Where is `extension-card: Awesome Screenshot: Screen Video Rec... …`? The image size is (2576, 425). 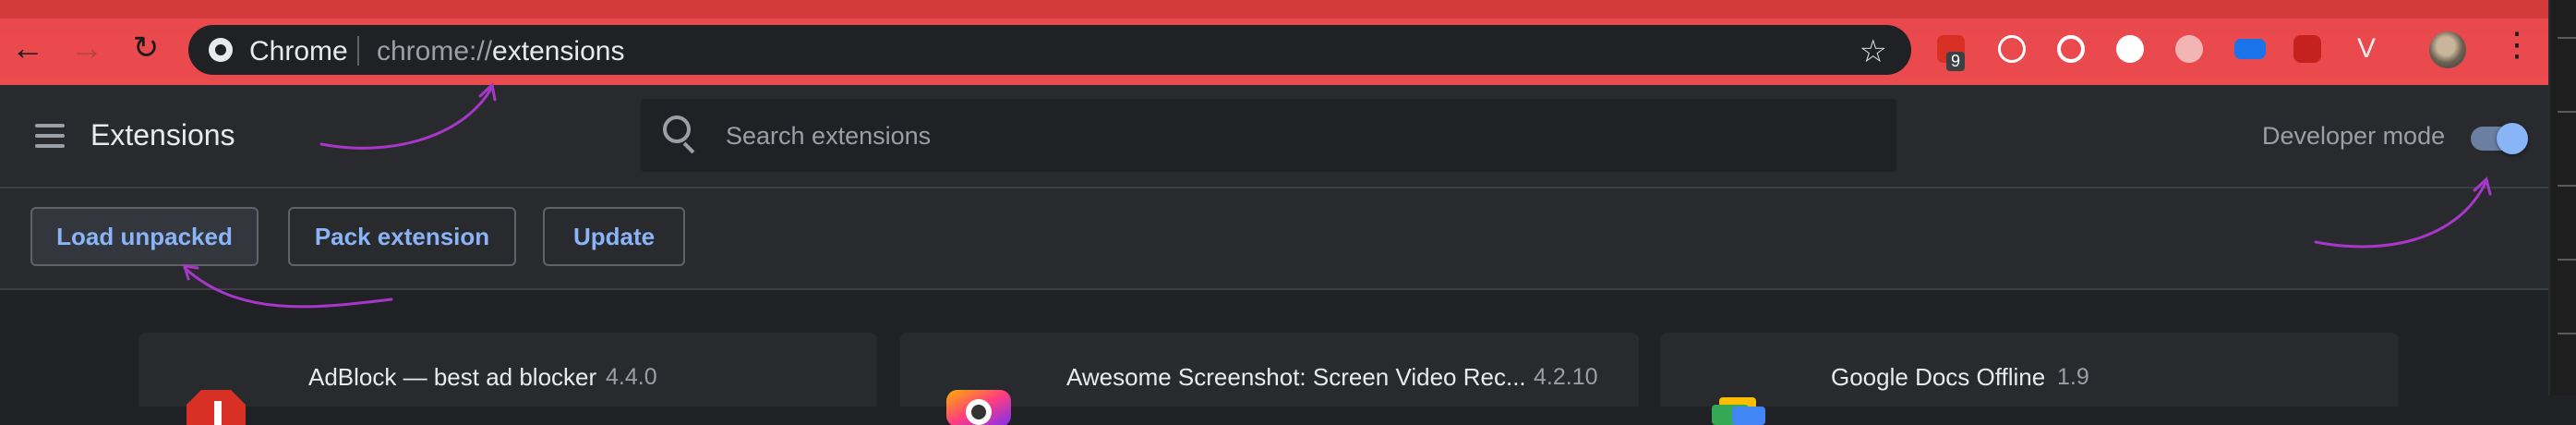
extension-card: Awesome Screenshot: Screen Video Rec... … is located at coordinates (1269, 379).